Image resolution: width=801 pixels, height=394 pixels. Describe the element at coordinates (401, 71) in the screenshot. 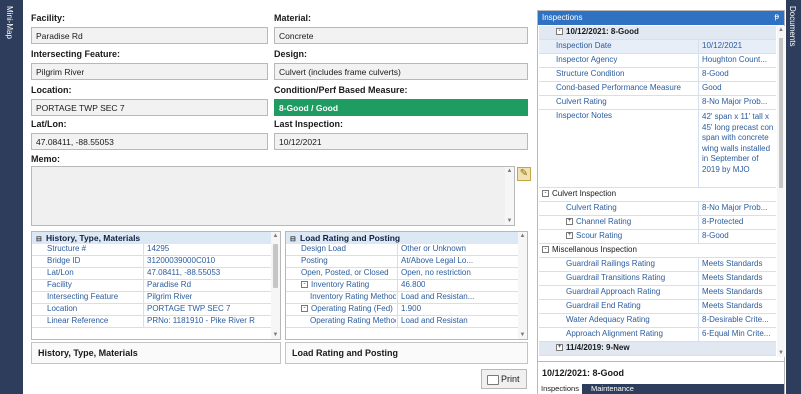

I see `design-field: Culvert (includes frame culverts)` at that location.